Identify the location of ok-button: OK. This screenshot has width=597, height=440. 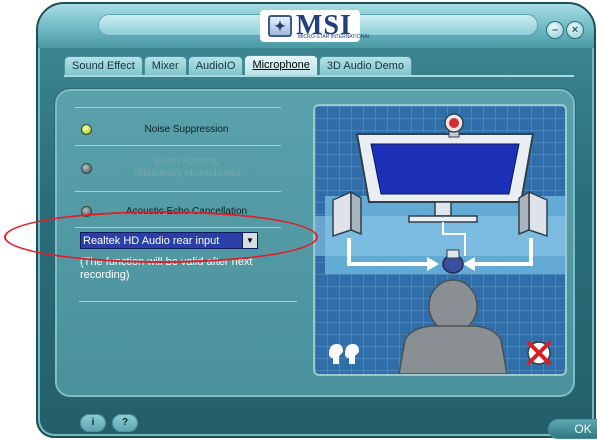
(572, 429).